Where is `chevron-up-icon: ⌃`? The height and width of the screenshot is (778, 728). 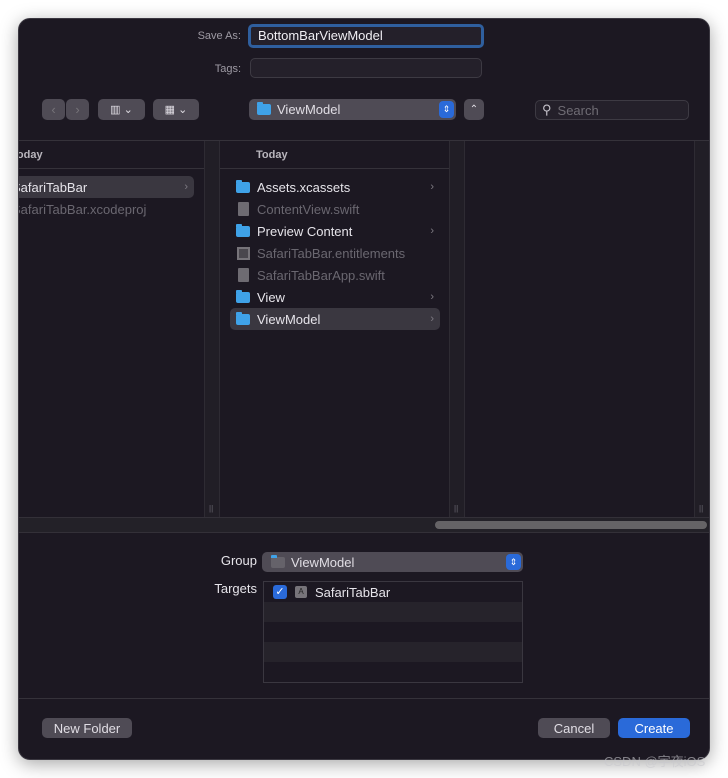 chevron-up-icon: ⌃ is located at coordinates (474, 109).